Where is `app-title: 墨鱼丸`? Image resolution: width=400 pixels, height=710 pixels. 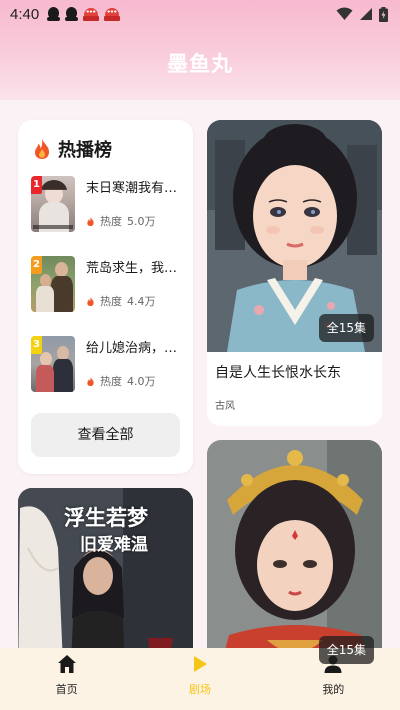
app-title: 墨鱼丸 is located at coordinates (200, 64).